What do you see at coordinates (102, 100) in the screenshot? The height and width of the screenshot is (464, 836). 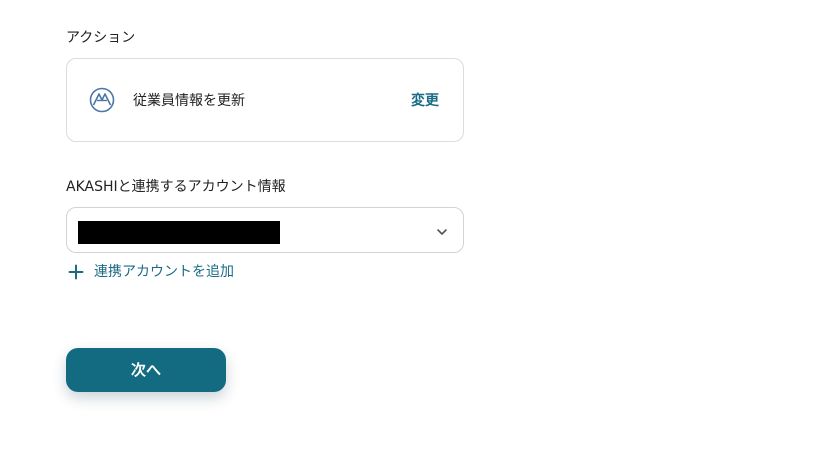 I see `akashi-logo-icon` at bounding box center [102, 100].